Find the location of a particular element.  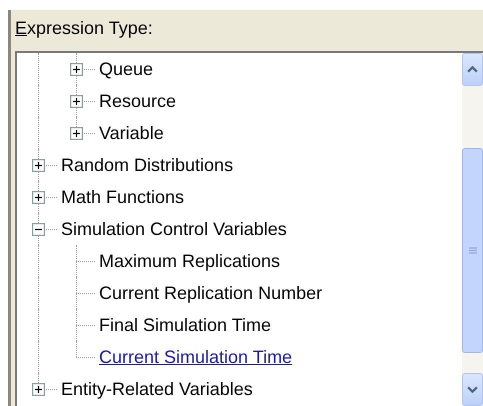

tree-item: Final Simulation Time is located at coordinates (185, 325).